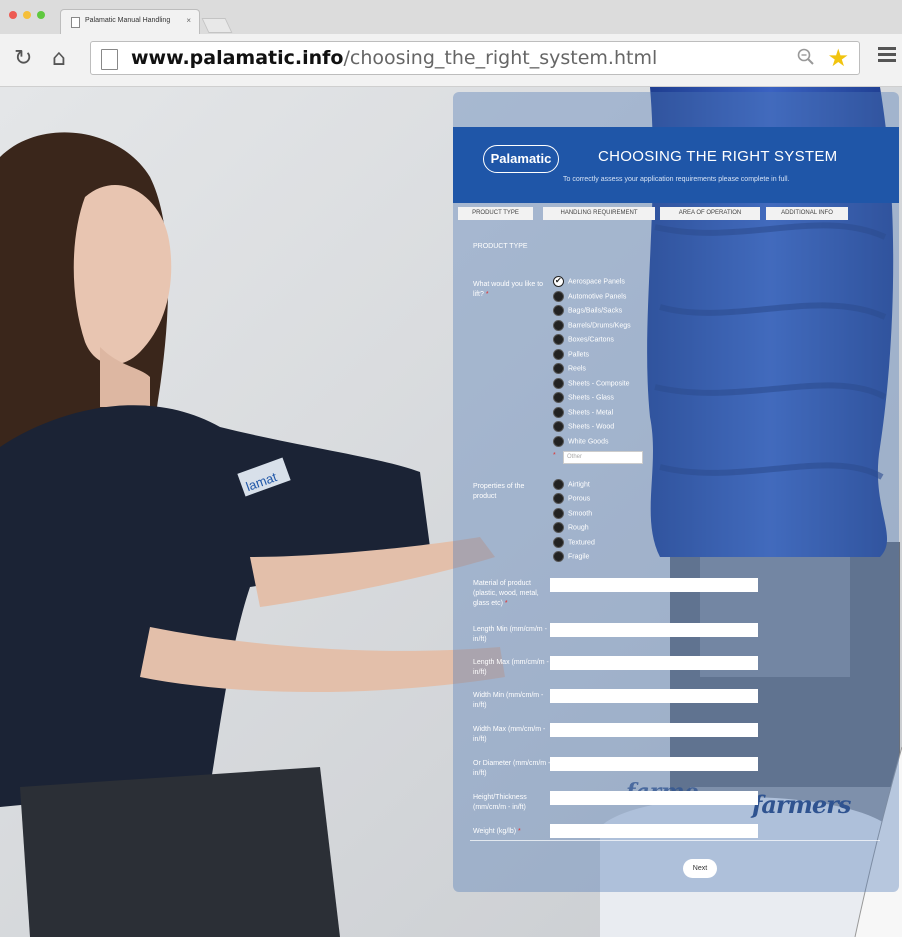 This screenshot has width=902, height=937. I want to click on home-icon: ⌂, so click(59, 58).